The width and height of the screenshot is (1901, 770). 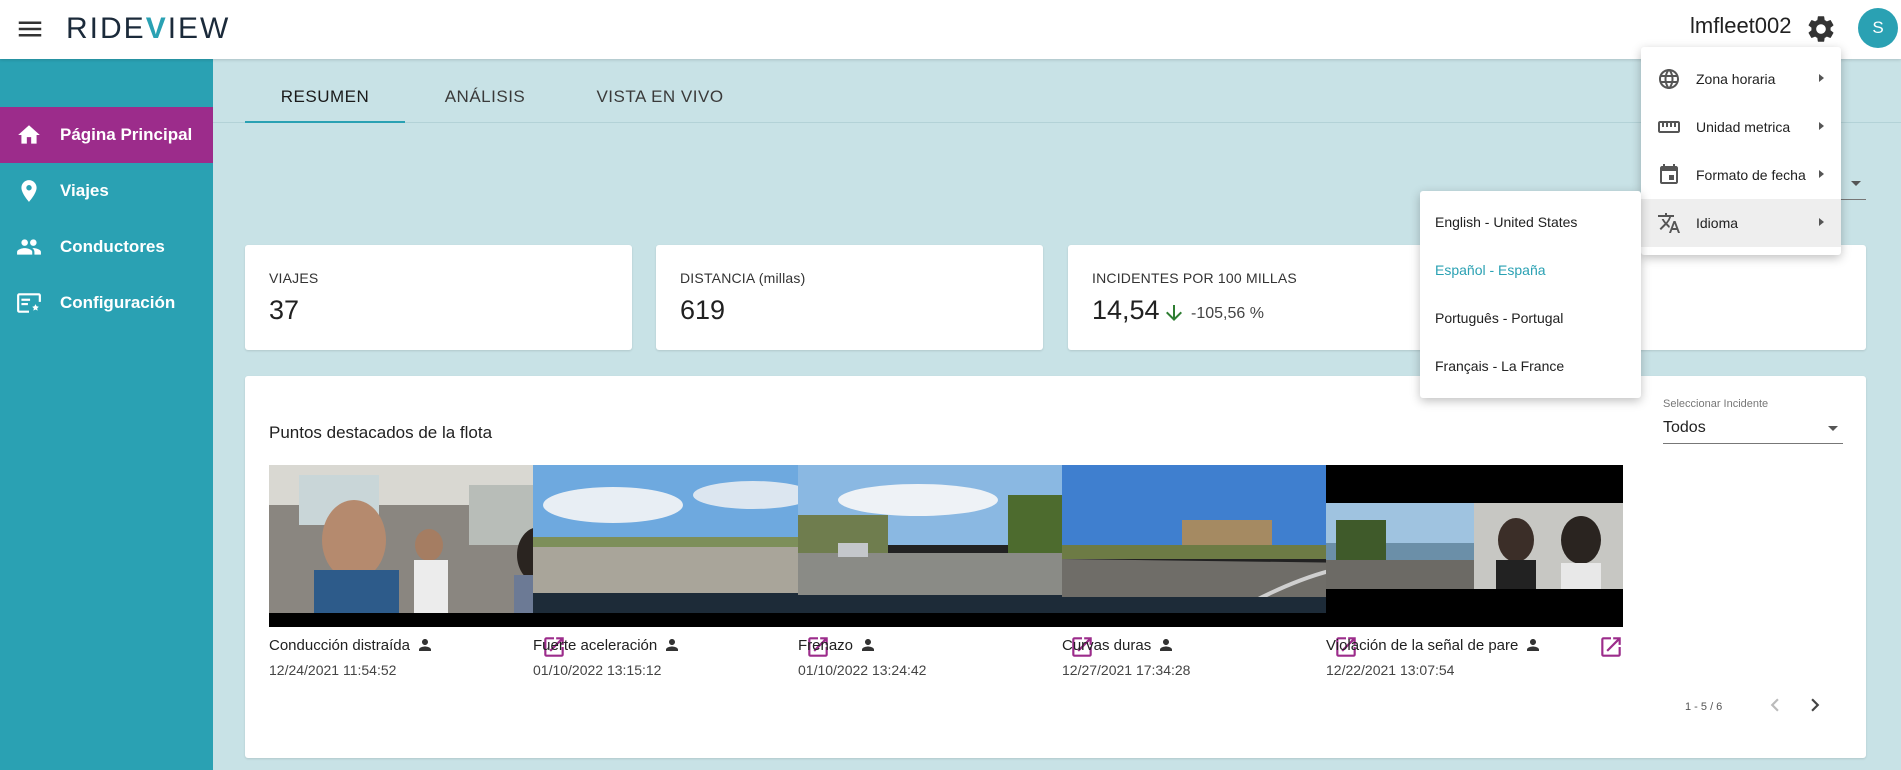 What do you see at coordinates (1878, 28) in the screenshot?
I see `avatar: S` at bounding box center [1878, 28].